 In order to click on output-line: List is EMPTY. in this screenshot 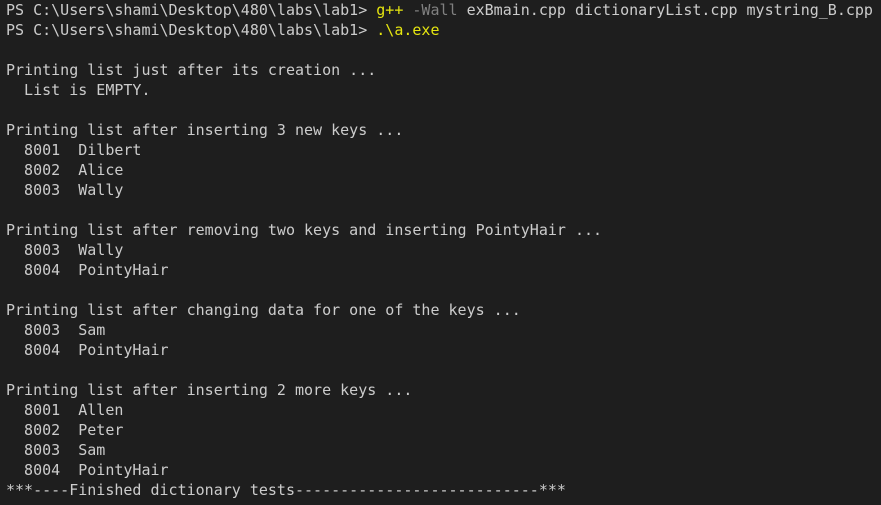, I will do `click(78, 90)`.